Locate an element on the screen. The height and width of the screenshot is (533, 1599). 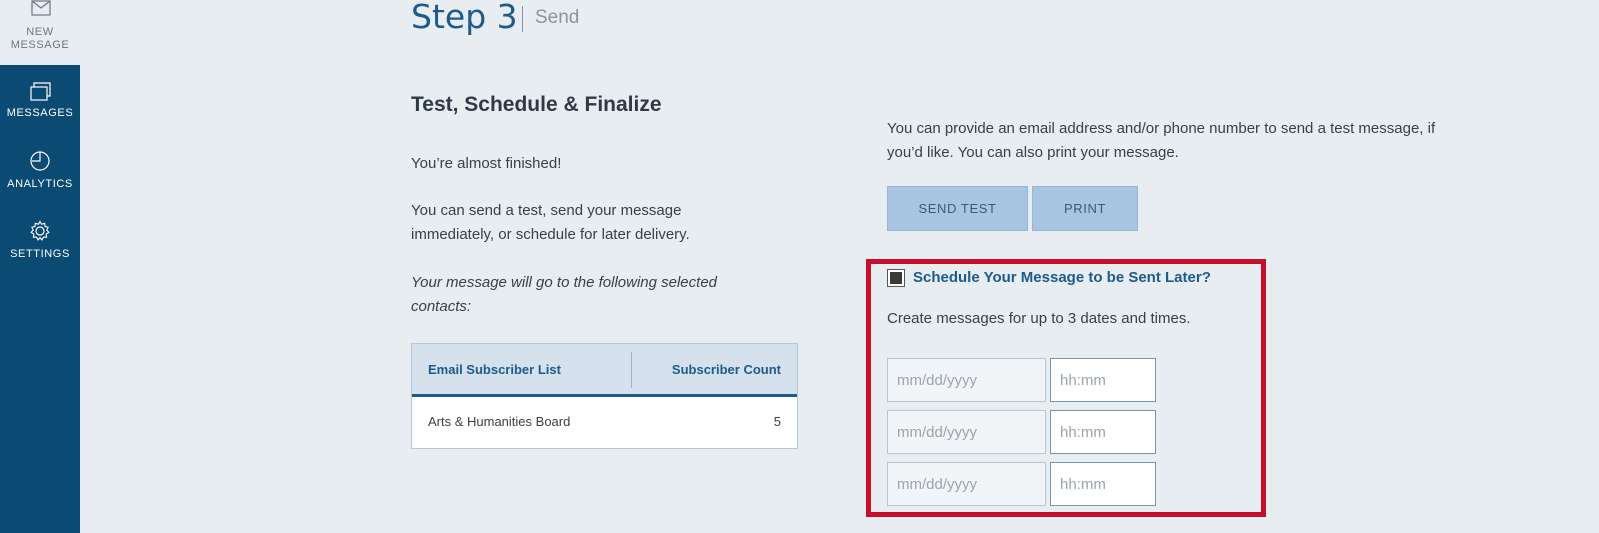
intro-text: You’re almost finished! is located at coordinates (486, 163).